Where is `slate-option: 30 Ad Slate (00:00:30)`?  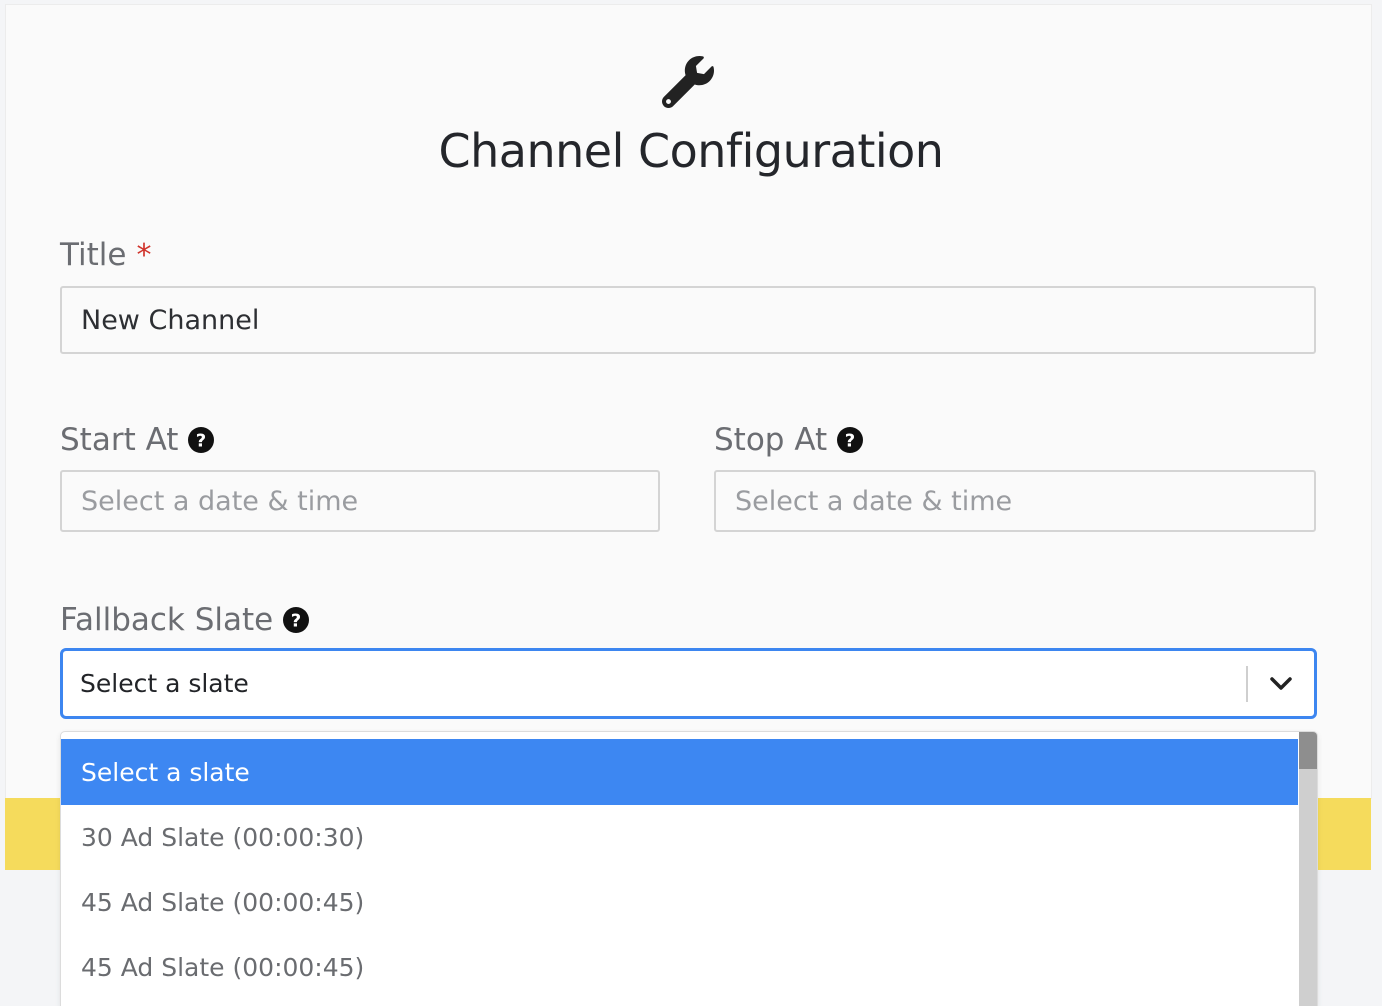 slate-option: 30 Ad Slate (00:00:30) is located at coordinates (679, 837).